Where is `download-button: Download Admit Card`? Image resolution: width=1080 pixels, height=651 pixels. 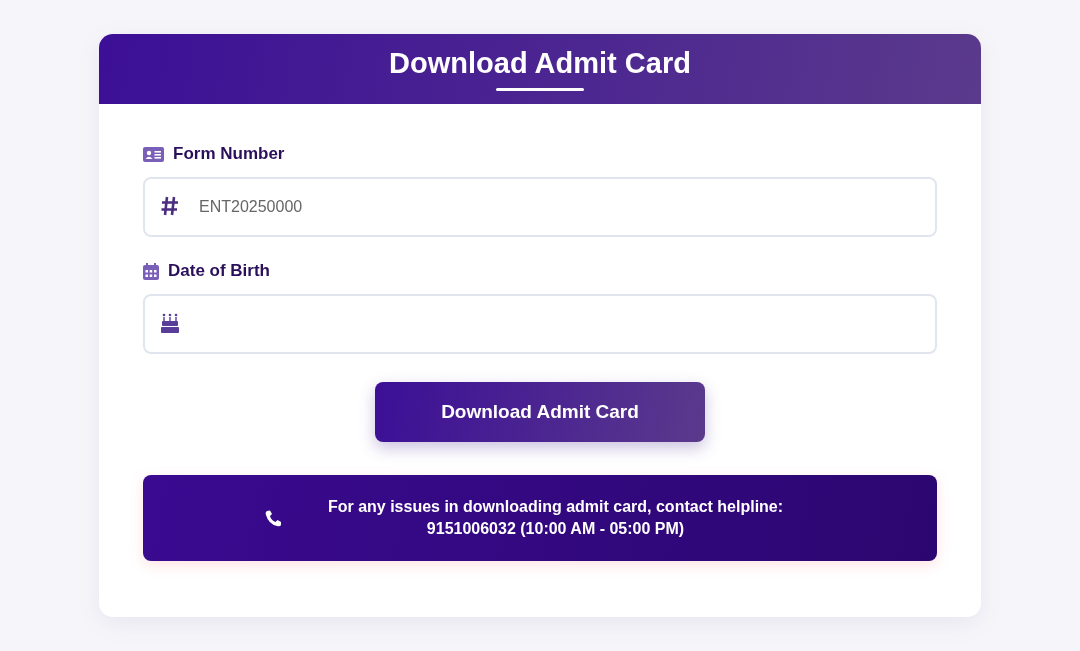
download-button: Download Admit Card is located at coordinates (540, 412).